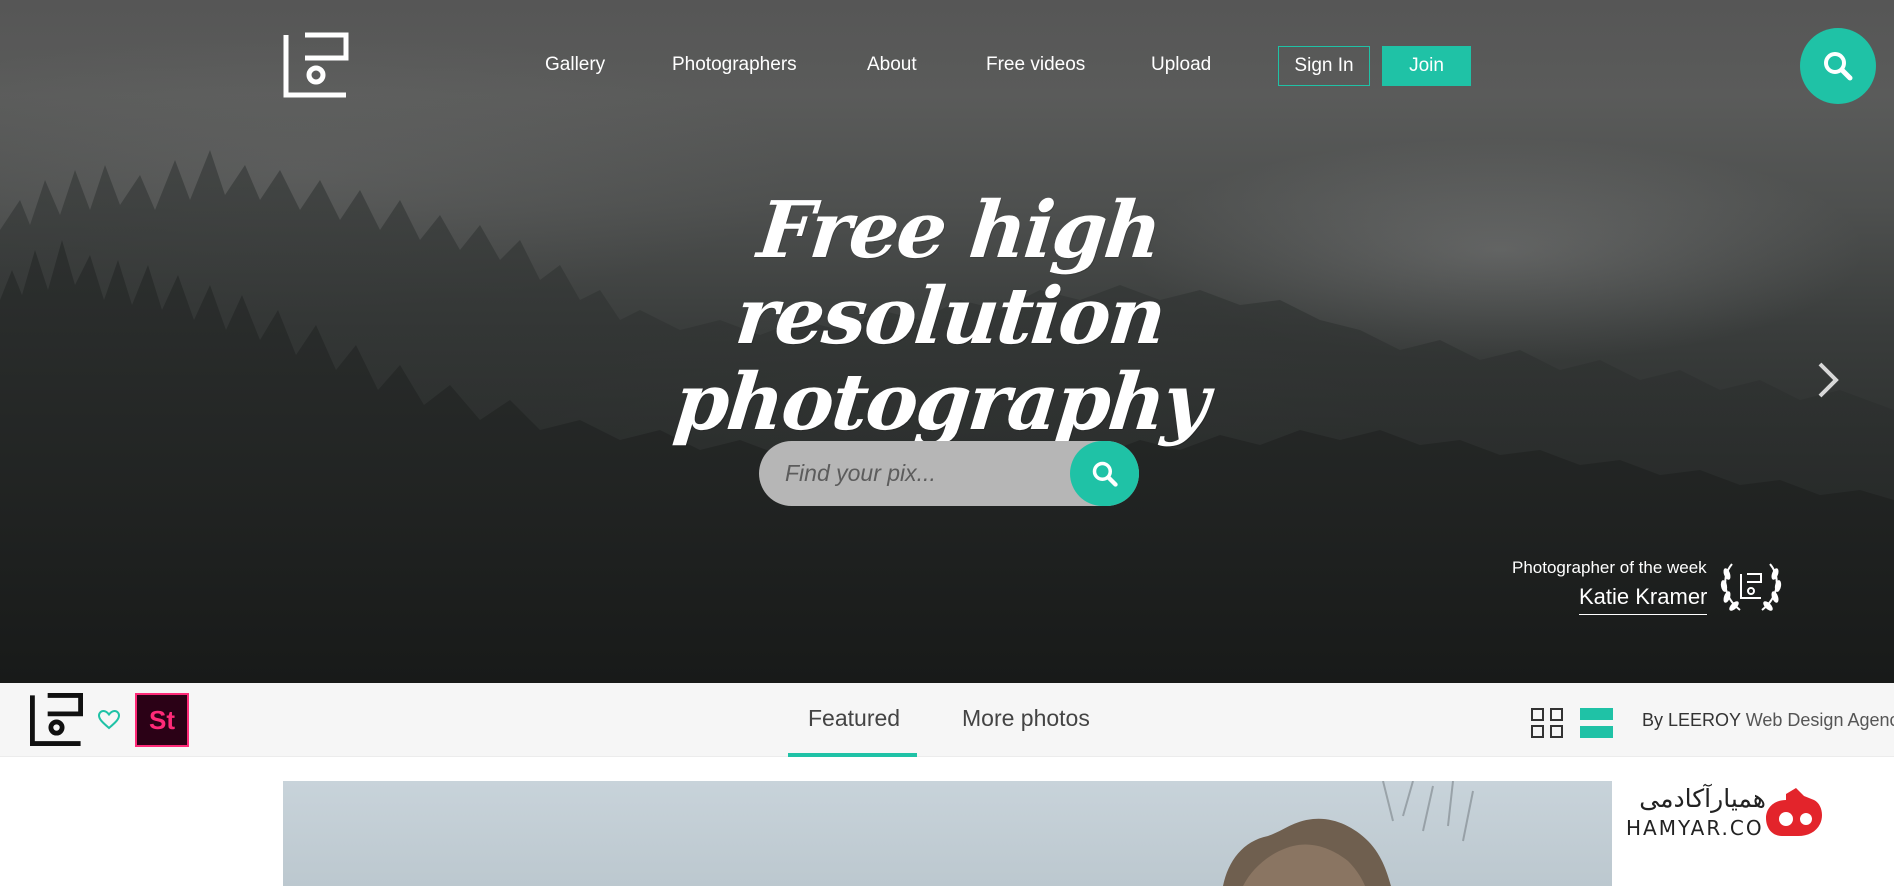 The height and width of the screenshot is (886, 1894). Describe the element at coordinates (1794, 812) in the screenshot. I see `hamyar-logo-icon` at that location.